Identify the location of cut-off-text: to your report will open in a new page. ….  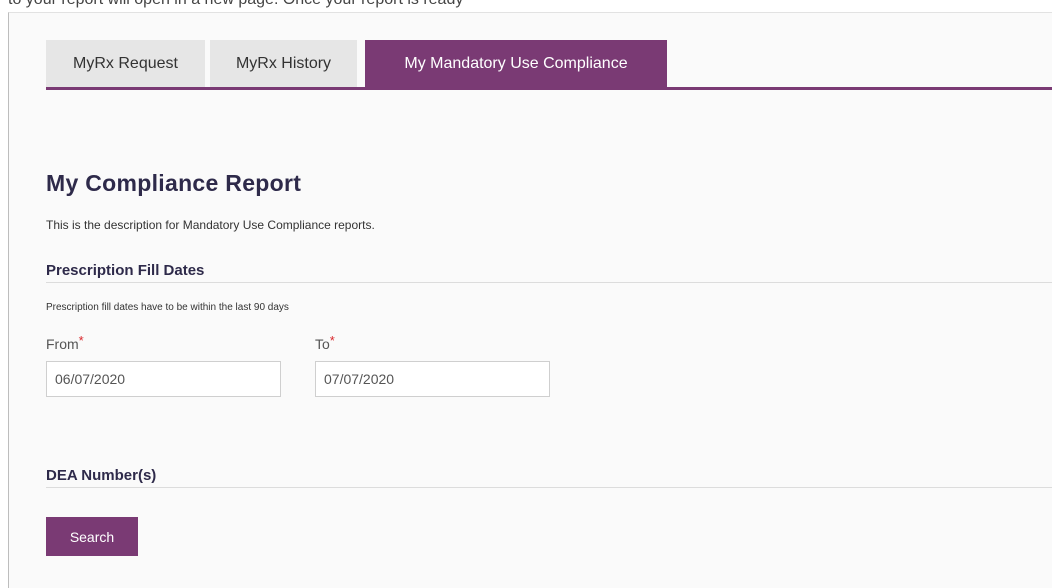
(235, 4).